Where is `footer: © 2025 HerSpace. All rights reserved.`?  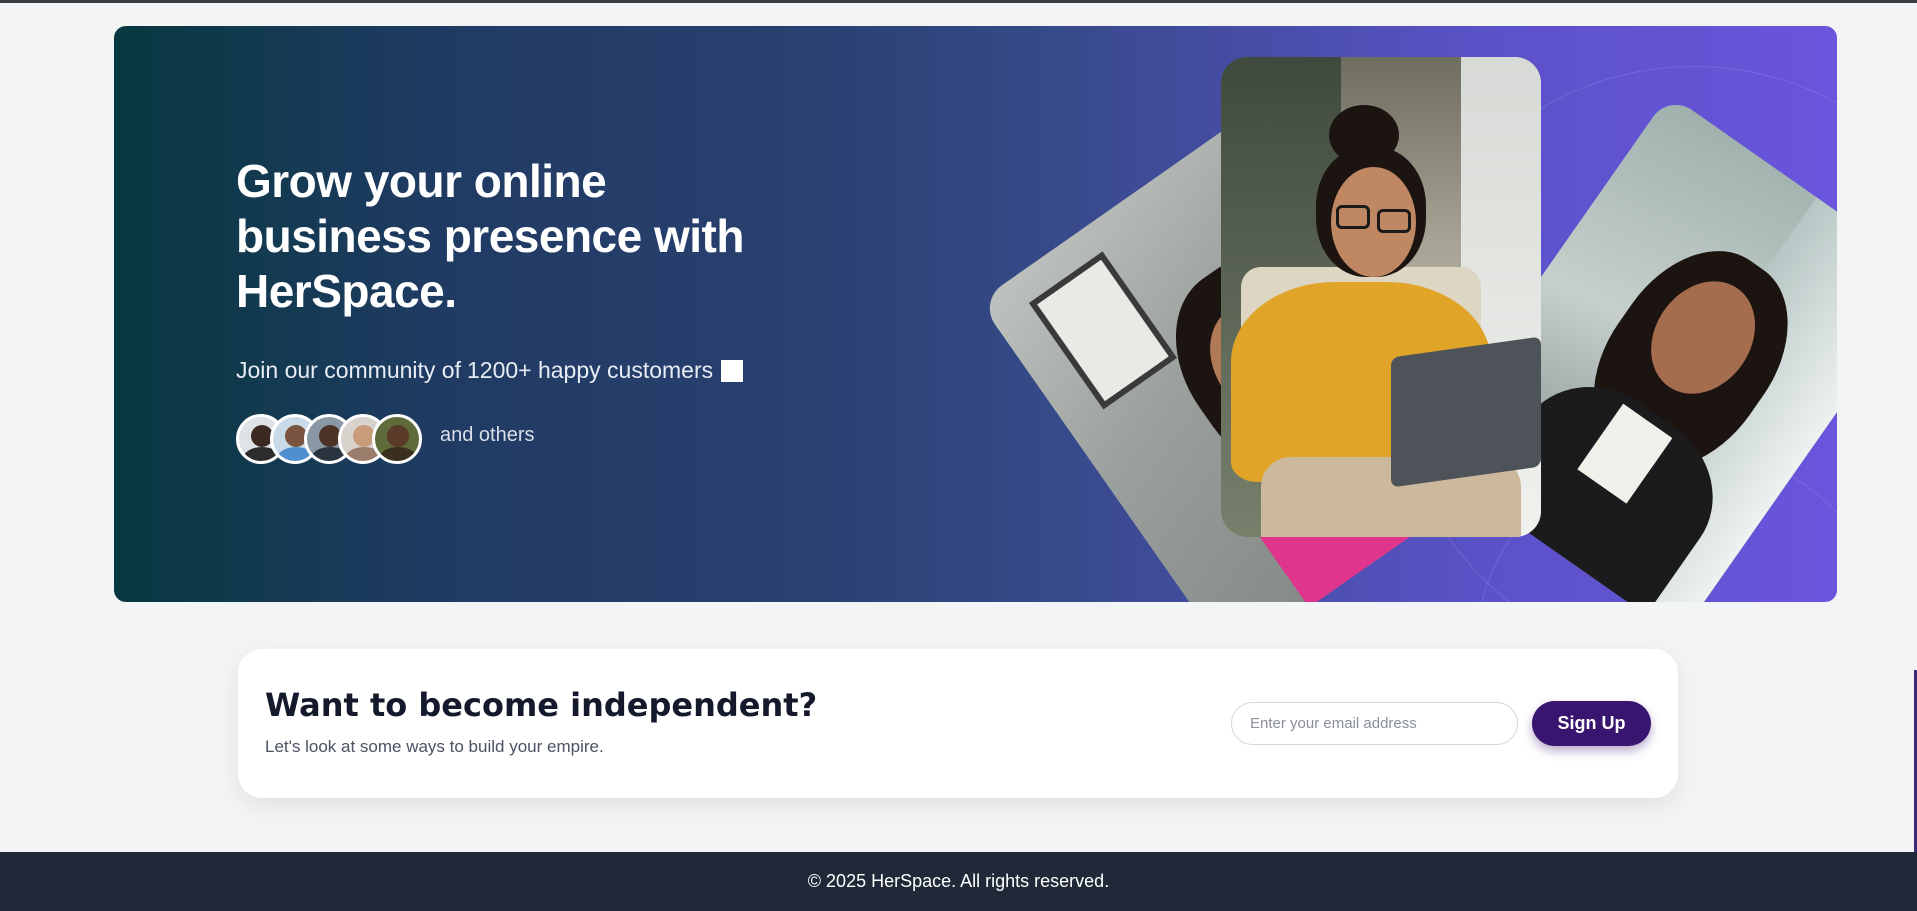 footer: © 2025 HerSpace. All rights reserved. is located at coordinates (958, 881).